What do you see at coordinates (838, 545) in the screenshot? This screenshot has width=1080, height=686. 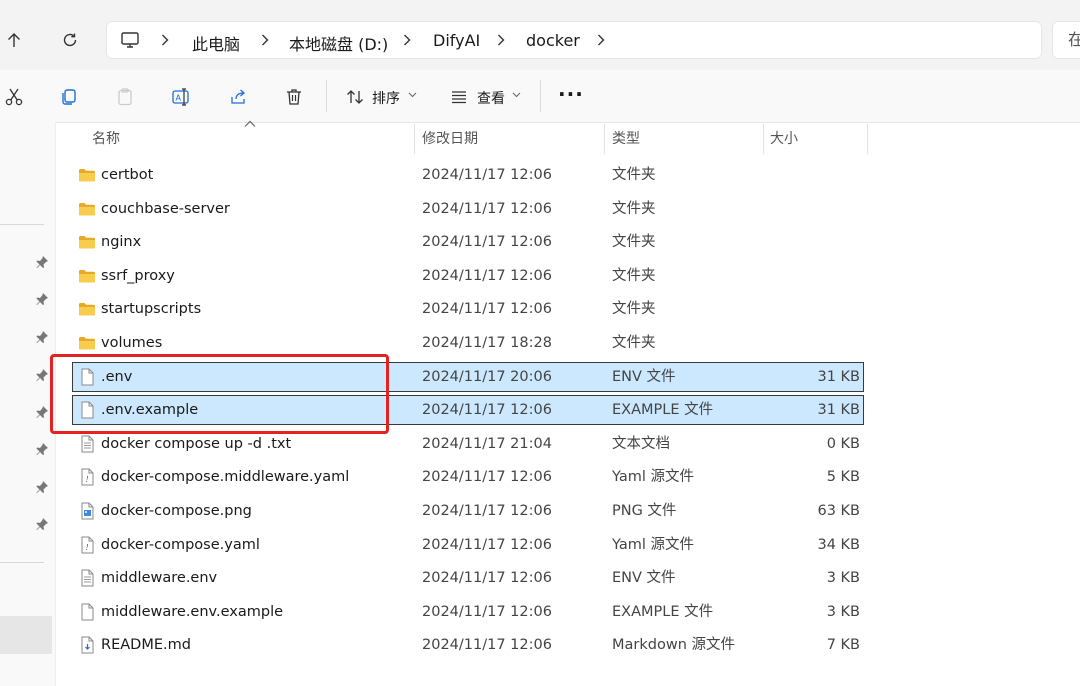 I see `file-size: 34 KB` at bounding box center [838, 545].